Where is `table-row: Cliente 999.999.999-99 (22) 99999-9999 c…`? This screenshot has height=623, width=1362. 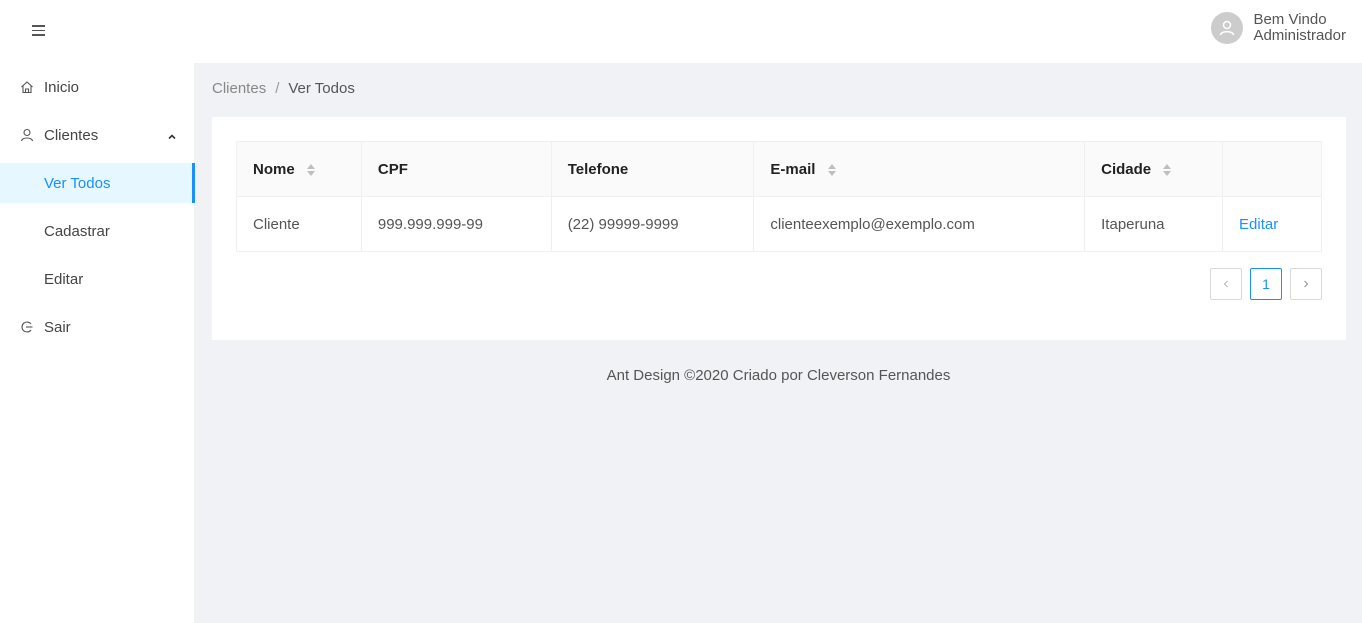 table-row: Cliente 999.999.999-99 (22) 99999-9999 c… is located at coordinates (779, 224).